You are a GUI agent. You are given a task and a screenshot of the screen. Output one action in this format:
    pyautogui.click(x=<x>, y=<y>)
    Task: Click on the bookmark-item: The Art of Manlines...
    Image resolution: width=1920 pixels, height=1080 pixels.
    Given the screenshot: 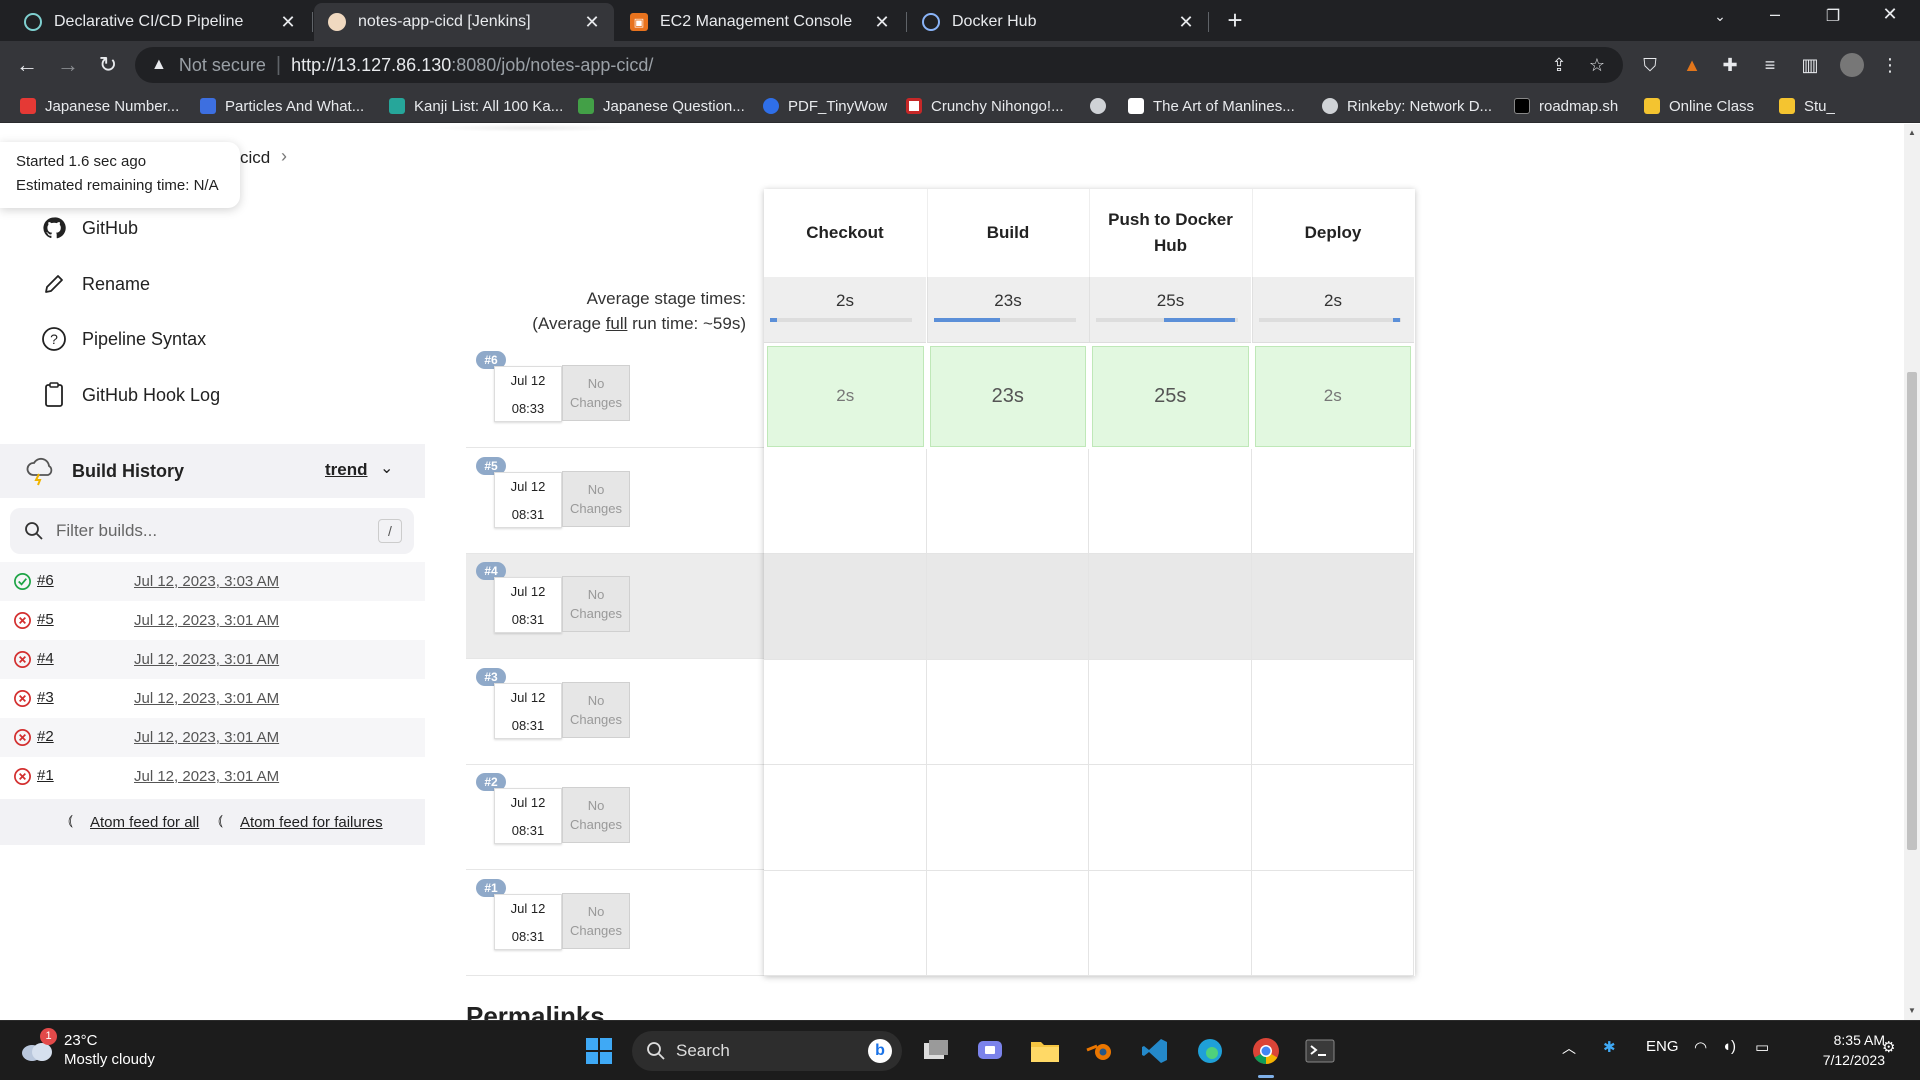 What is the action you would take?
    pyautogui.click(x=1211, y=106)
    